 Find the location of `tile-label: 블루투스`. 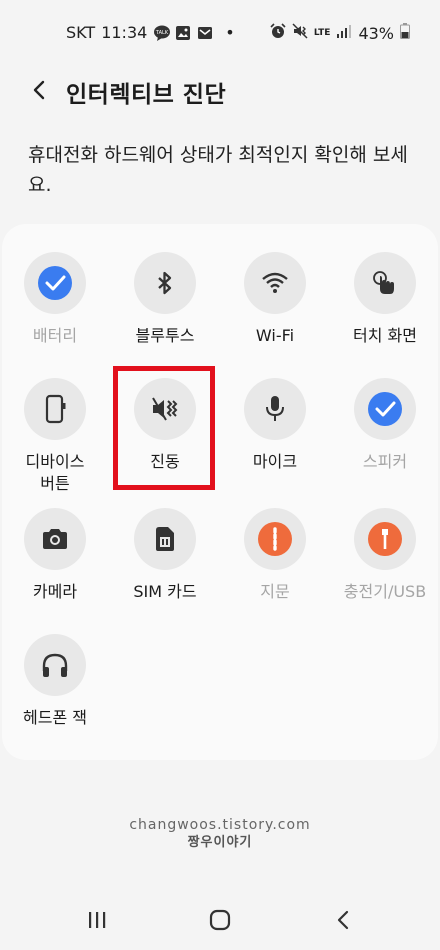

tile-label: 블루투스 is located at coordinates (165, 335).